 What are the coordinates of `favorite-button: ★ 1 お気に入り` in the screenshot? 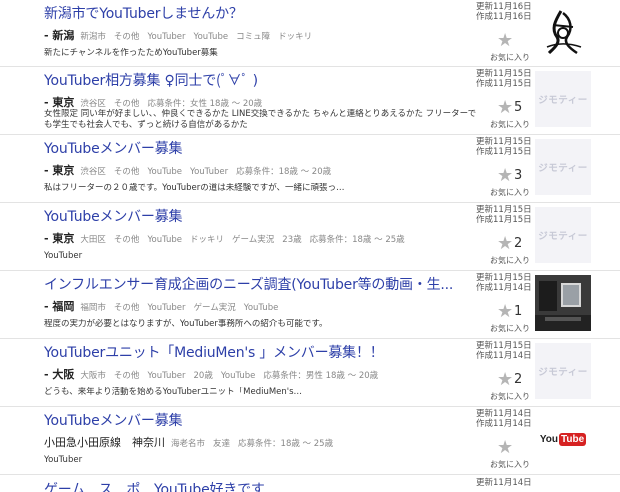 It's located at (511, 319).